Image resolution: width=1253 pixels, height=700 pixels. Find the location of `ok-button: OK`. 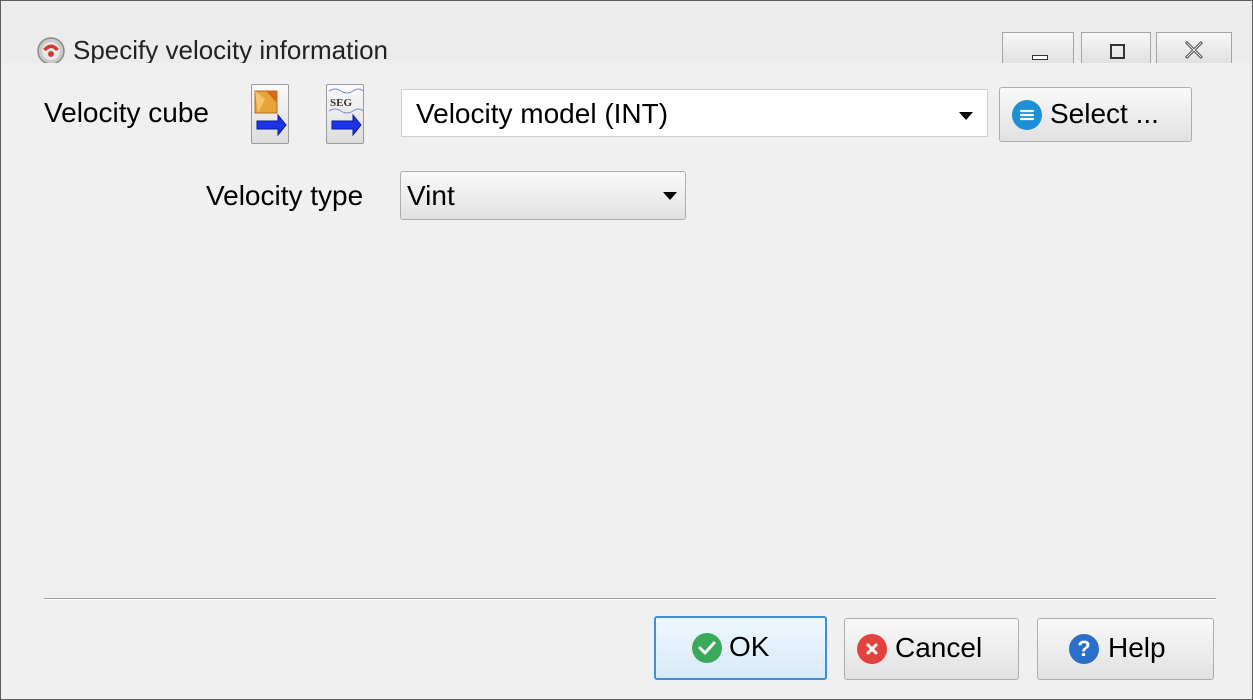

ok-button: OK is located at coordinates (740, 648).